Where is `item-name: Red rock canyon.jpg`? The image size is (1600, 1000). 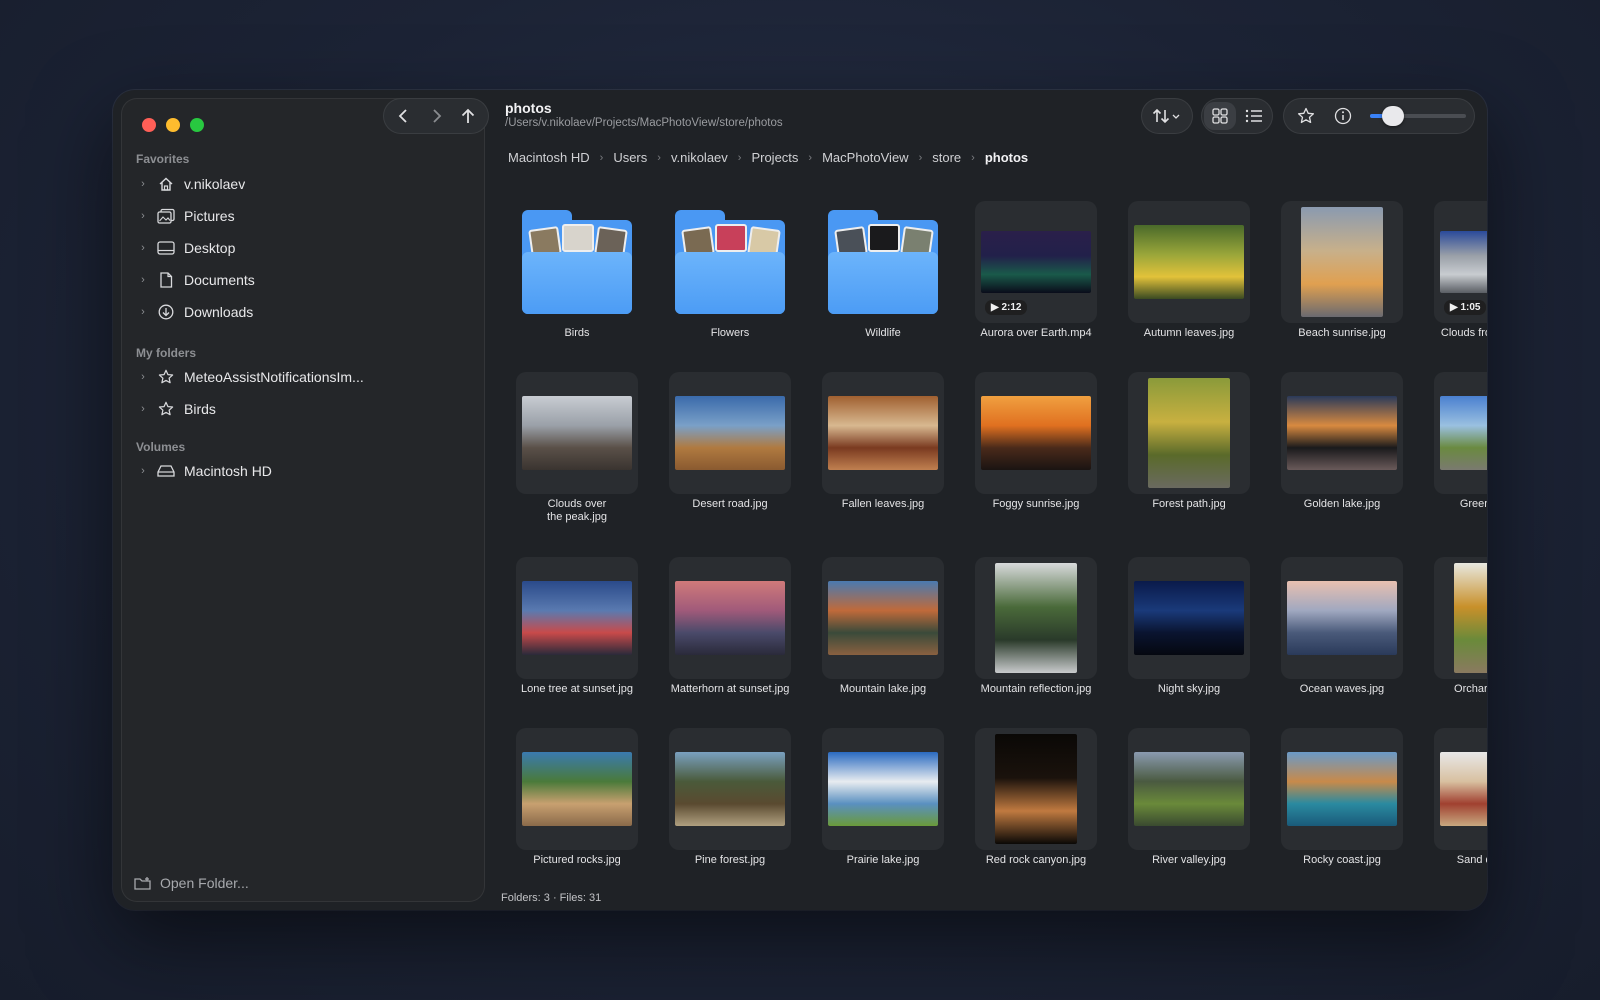
item-name: Red rock canyon.jpg is located at coordinates (1036, 860).